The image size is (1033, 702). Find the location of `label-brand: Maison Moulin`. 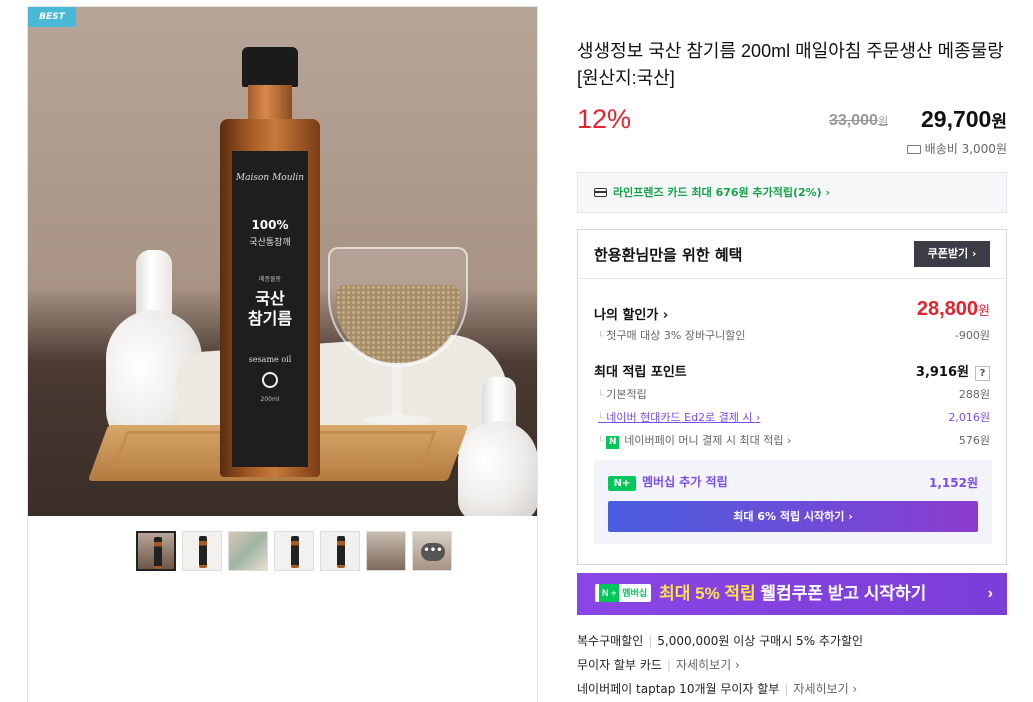

label-brand: Maison Moulin is located at coordinates (270, 178).